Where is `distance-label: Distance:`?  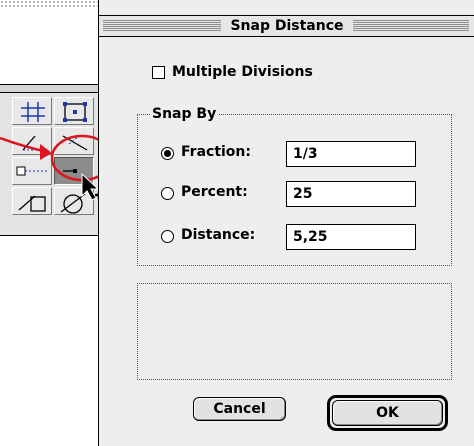
distance-label: Distance: is located at coordinates (218, 235).